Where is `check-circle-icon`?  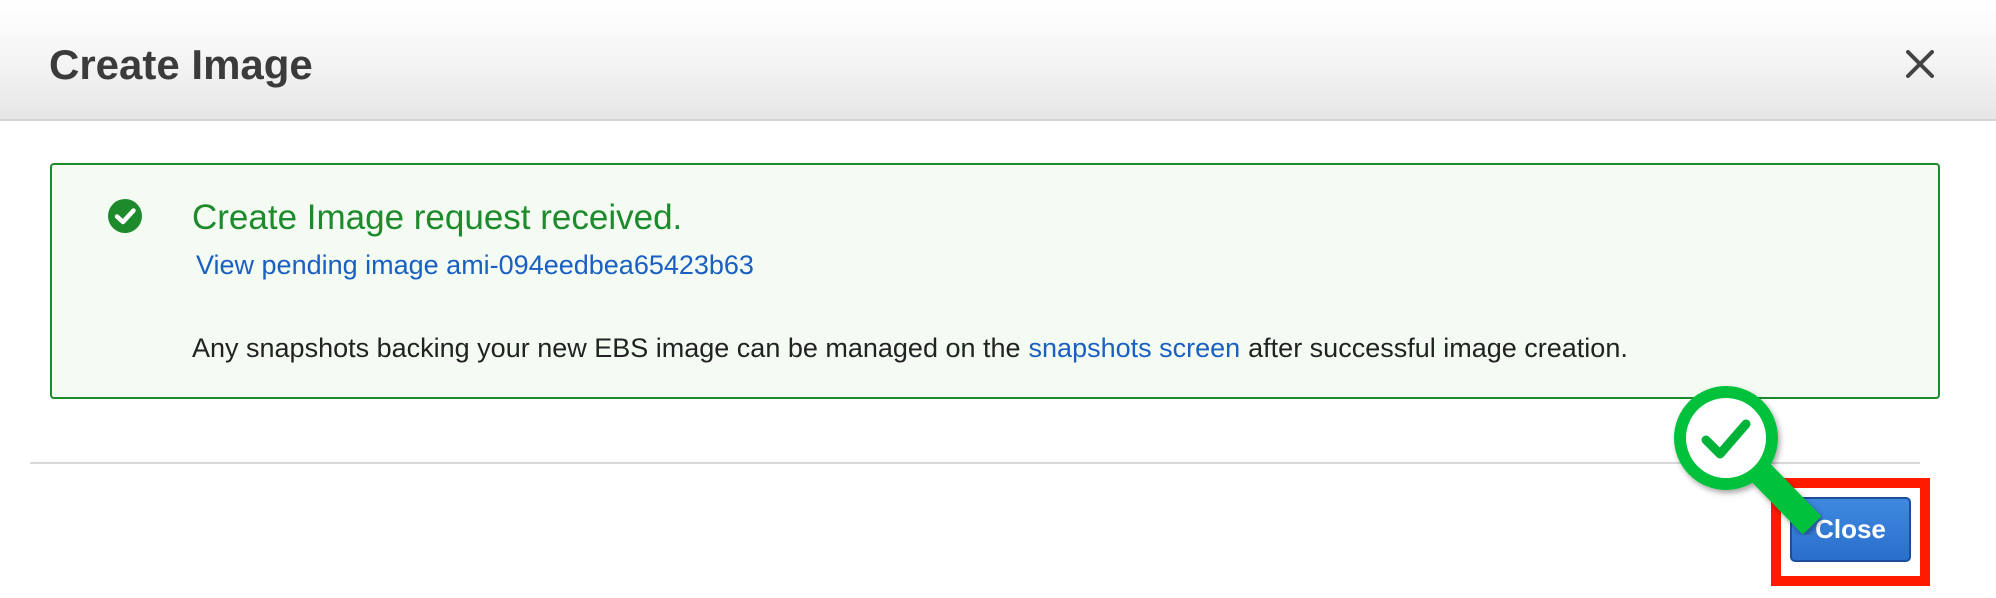
check-circle-icon is located at coordinates (125, 216).